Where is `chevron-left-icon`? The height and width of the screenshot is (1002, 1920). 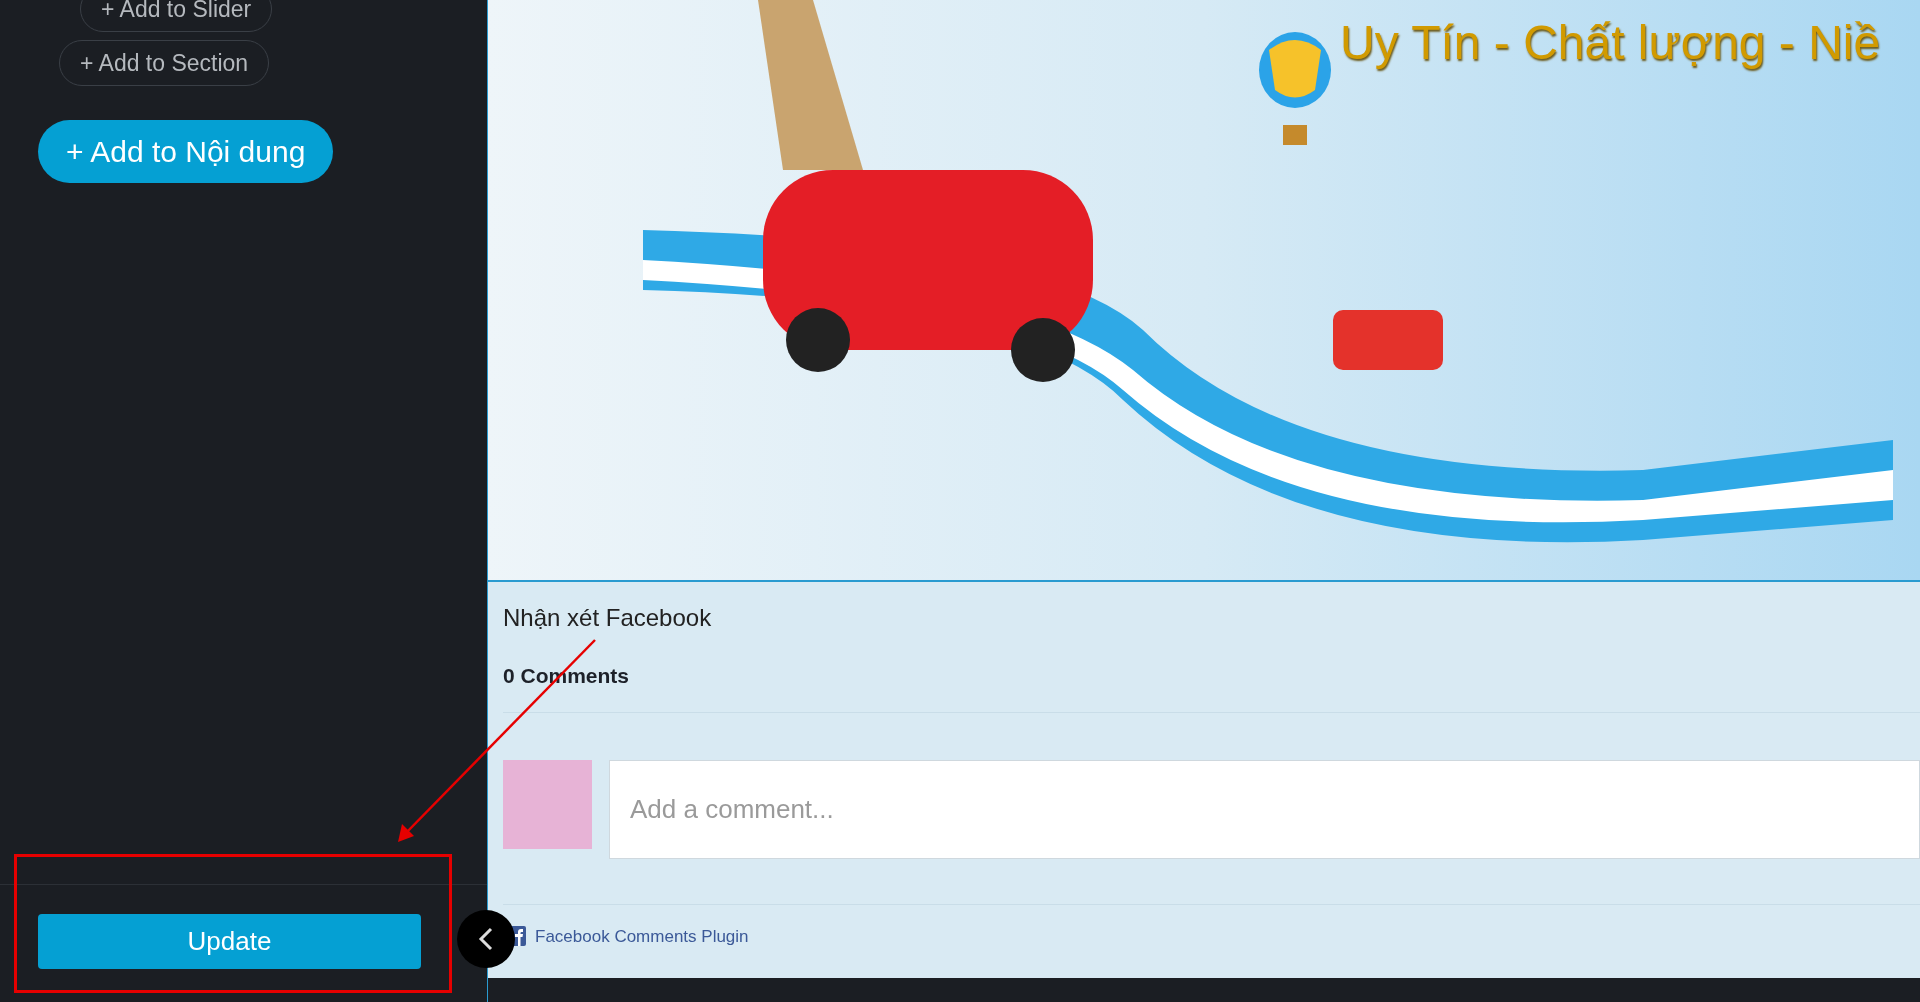 chevron-left-icon is located at coordinates (486, 939).